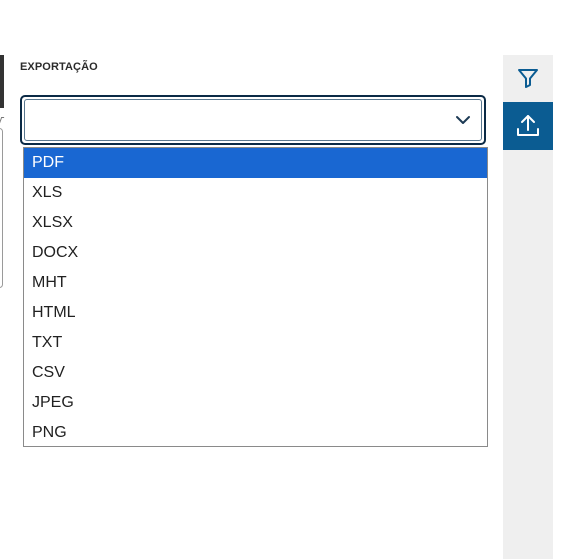 This screenshot has height=559, width=576. I want to click on export-button, so click(528, 126).